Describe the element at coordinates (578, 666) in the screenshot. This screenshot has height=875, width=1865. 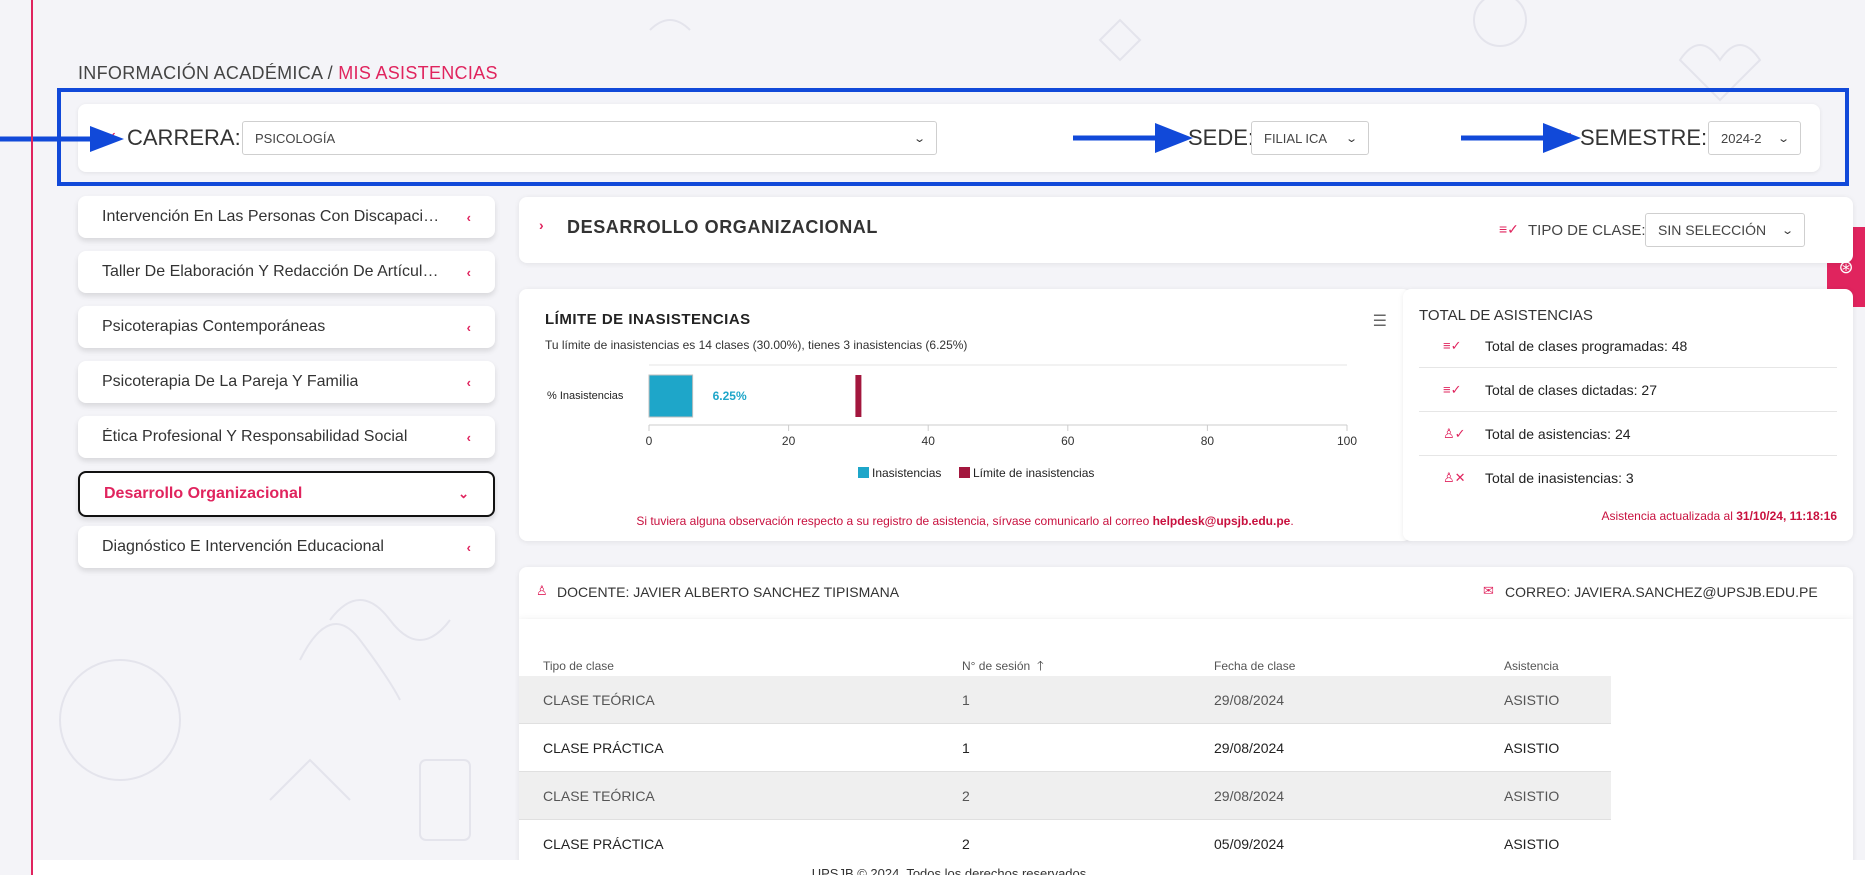
I see `table-header: Tipo de clase` at that location.